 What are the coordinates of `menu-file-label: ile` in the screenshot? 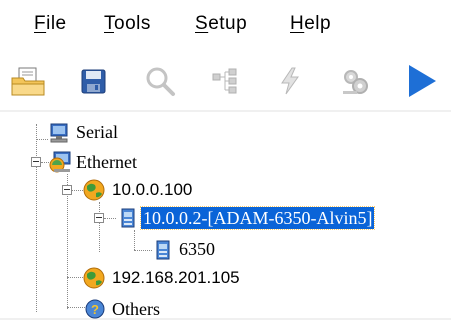 It's located at (56, 23).